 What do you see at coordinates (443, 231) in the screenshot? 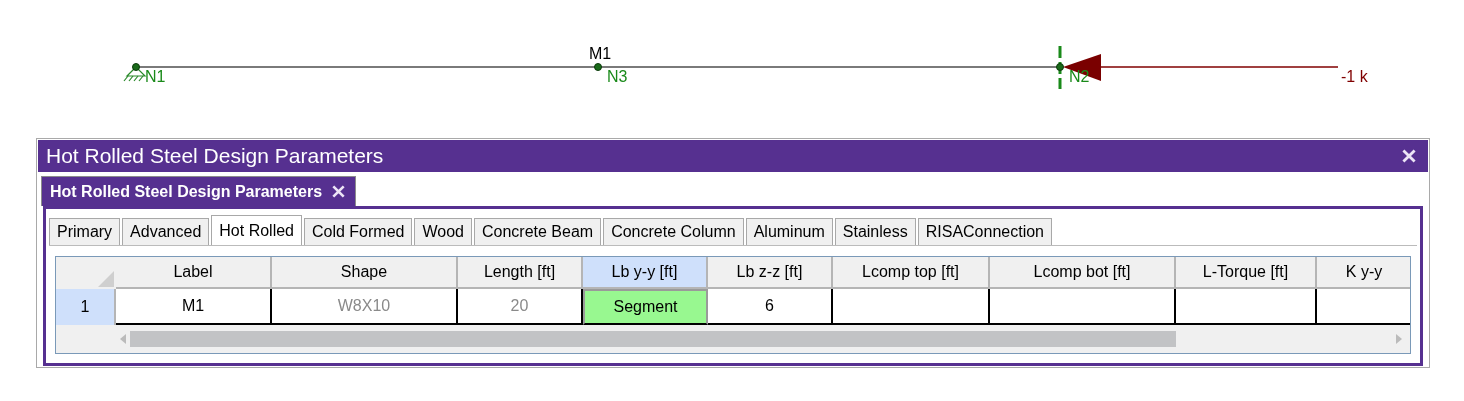
I see `tab: Wood` at bounding box center [443, 231].